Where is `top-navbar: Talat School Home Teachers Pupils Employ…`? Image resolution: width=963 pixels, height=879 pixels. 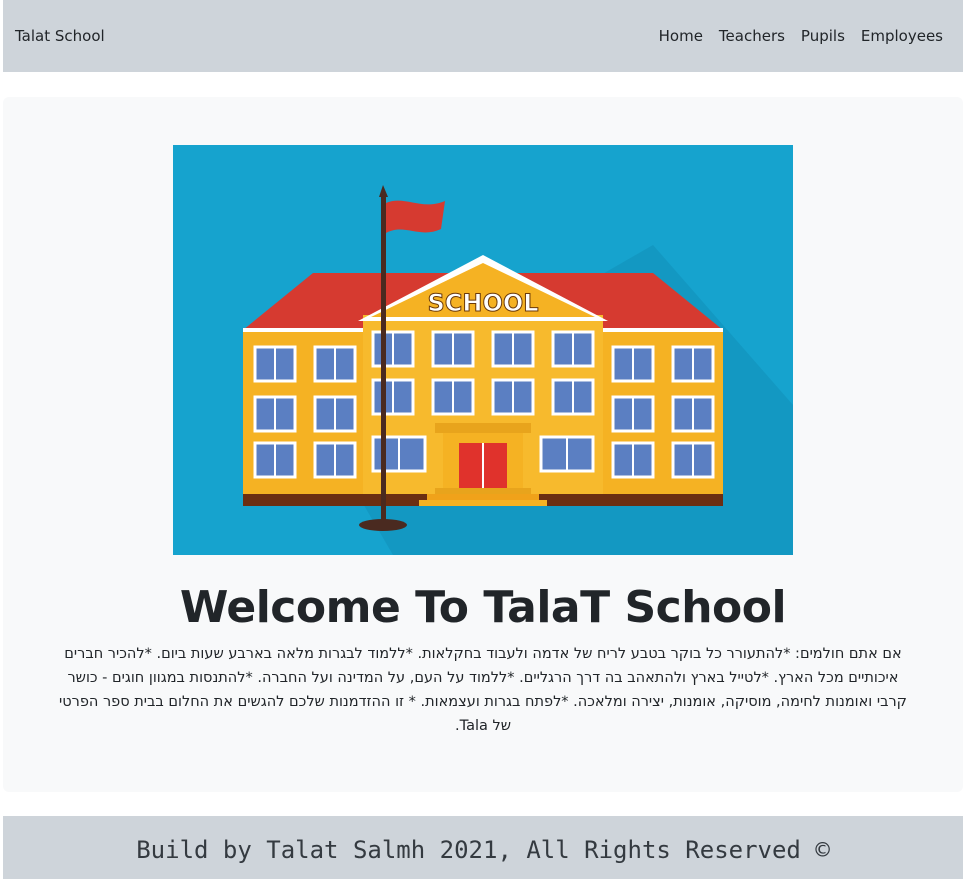
top-navbar: Talat School Home Teachers Pupils Employ… is located at coordinates (483, 36).